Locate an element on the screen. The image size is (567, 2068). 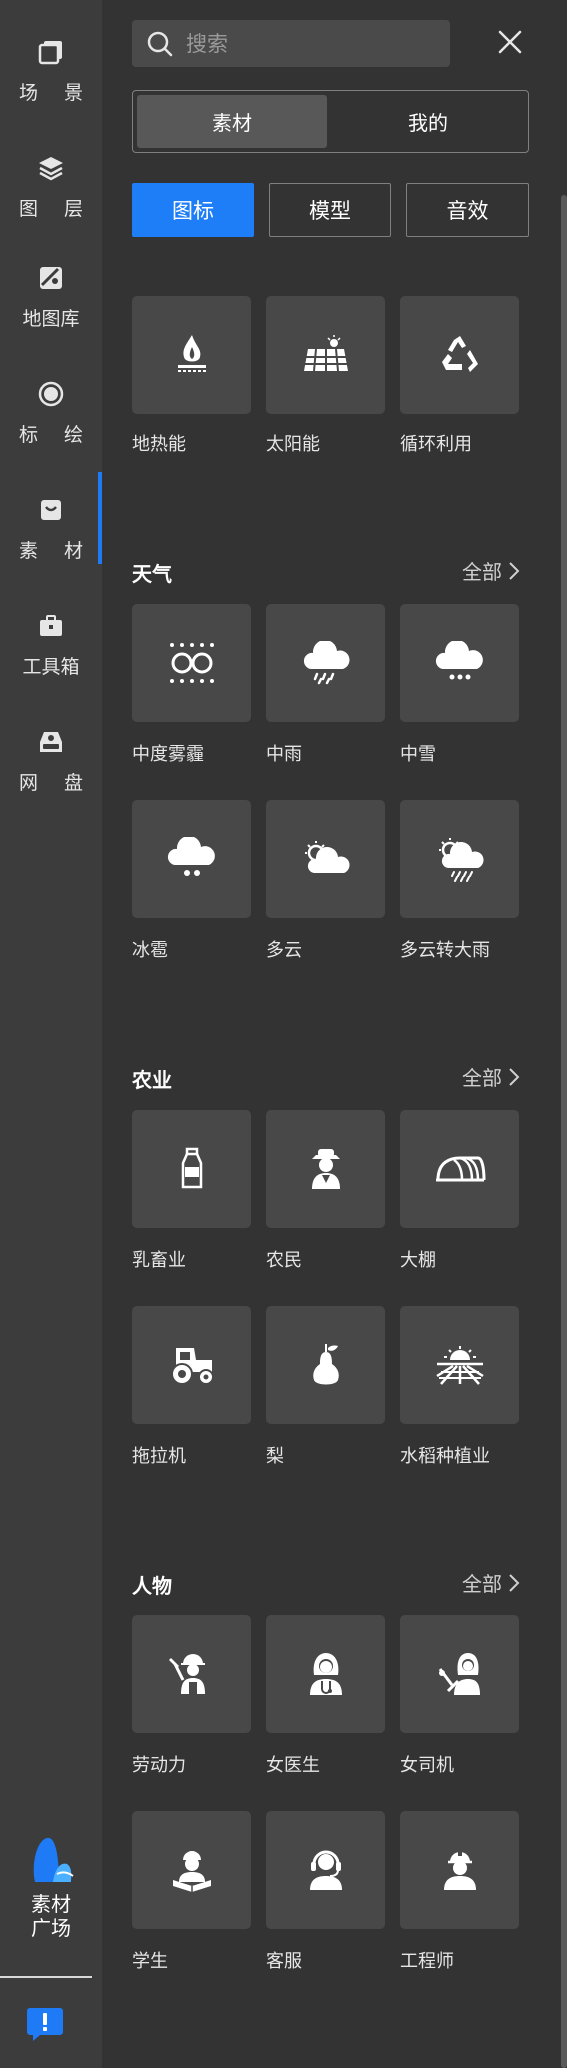
rail-item-layers: 图 层 is located at coordinates (51, 182).